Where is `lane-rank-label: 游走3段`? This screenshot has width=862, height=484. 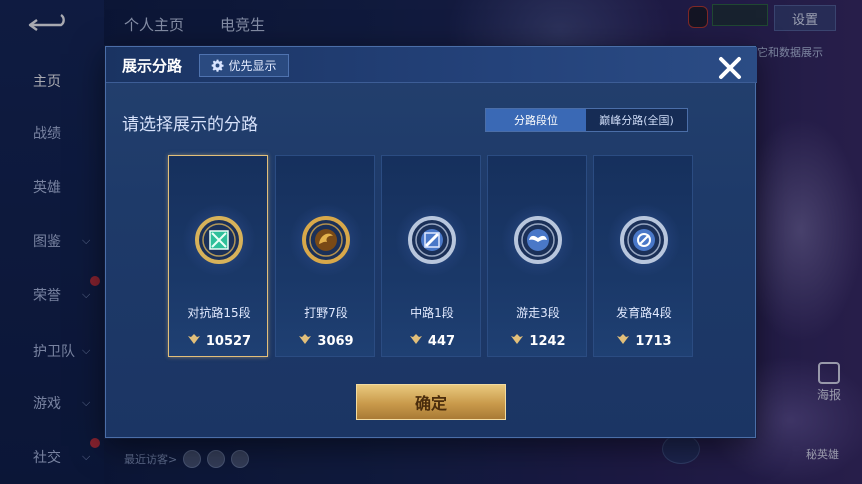 lane-rank-label: 游走3段 is located at coordinates (538, 313).